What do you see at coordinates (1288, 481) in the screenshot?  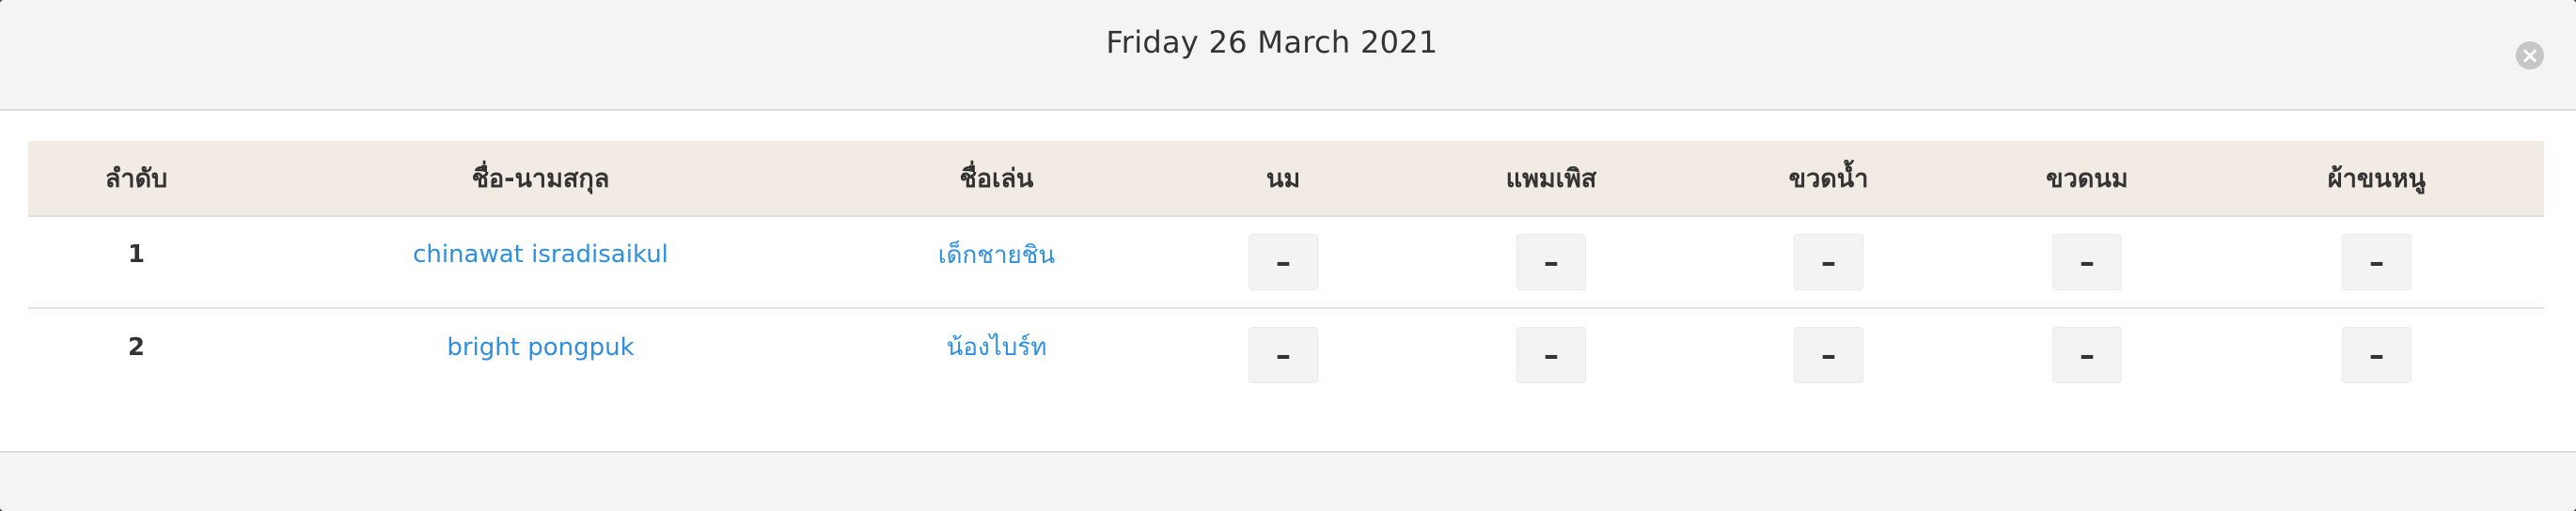 I see `modal-footer` at bounding box center [1288, 481].